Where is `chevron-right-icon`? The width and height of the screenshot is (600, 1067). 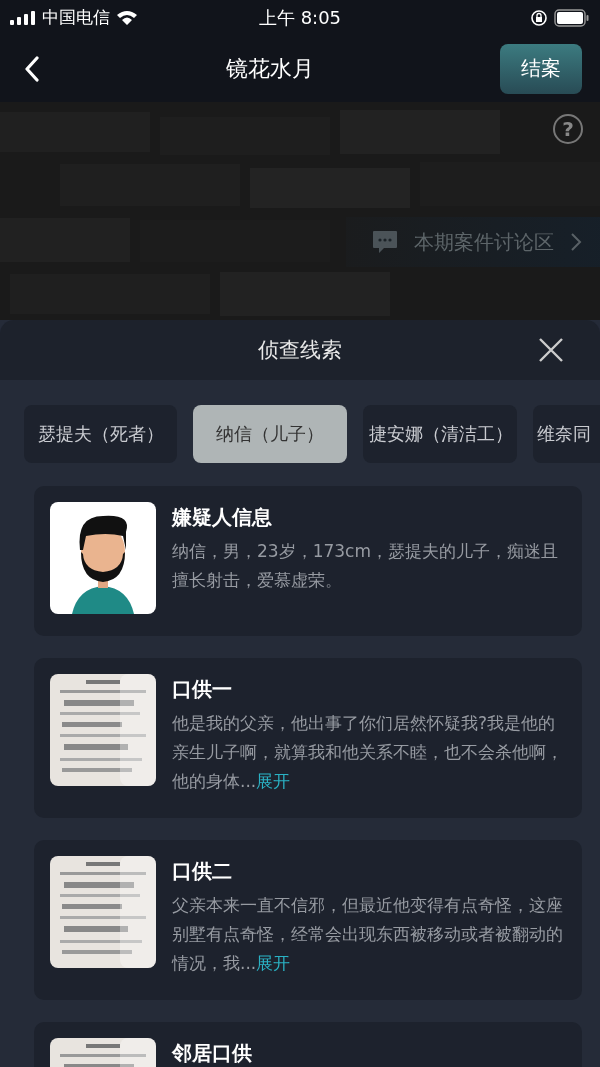 chevron-right-icon is located at coordinates (576, 242).